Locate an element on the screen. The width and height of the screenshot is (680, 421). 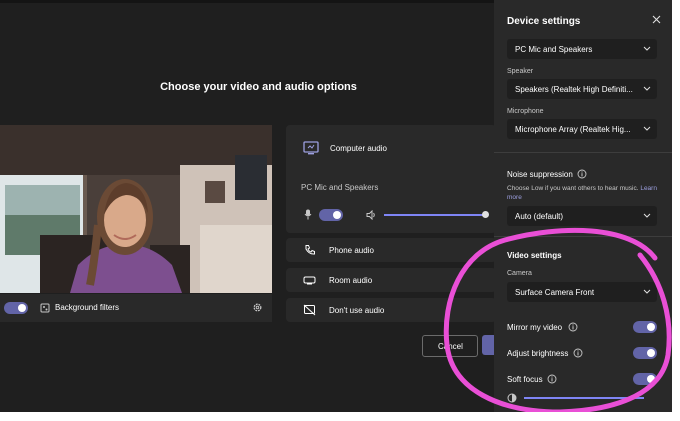
pink-annotation-circle is located at coordinates (557, 319).